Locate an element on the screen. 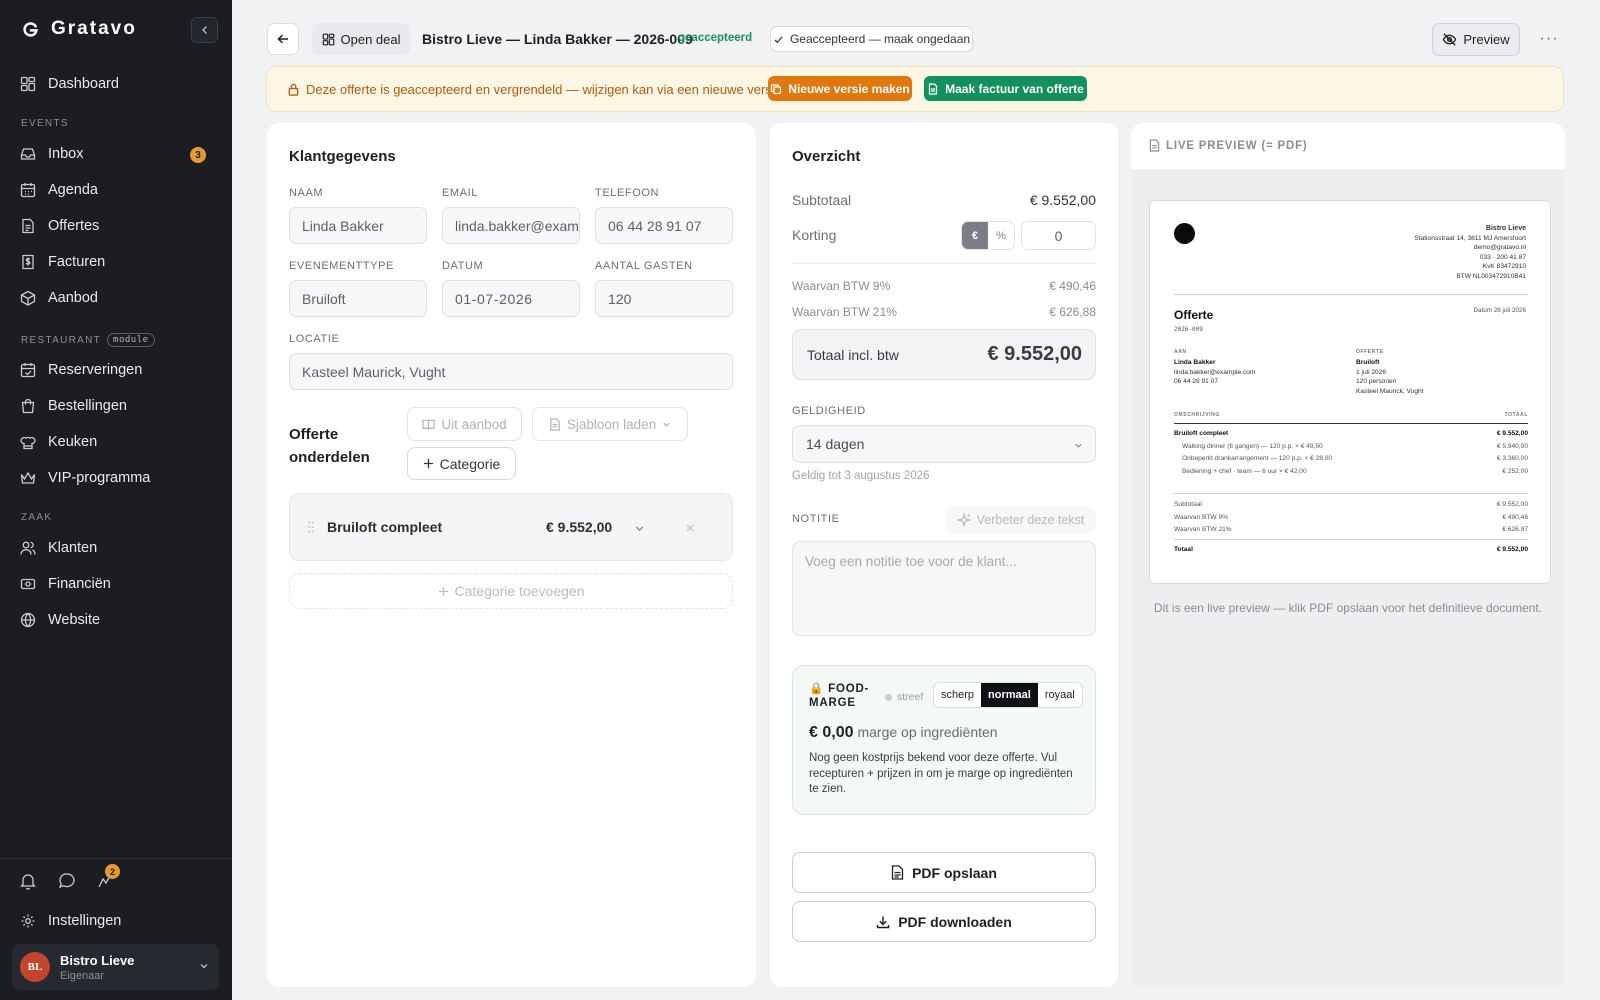 The width and height of the screenshot is (1600, 1000). users-icon is located at coordinates (28, 548).